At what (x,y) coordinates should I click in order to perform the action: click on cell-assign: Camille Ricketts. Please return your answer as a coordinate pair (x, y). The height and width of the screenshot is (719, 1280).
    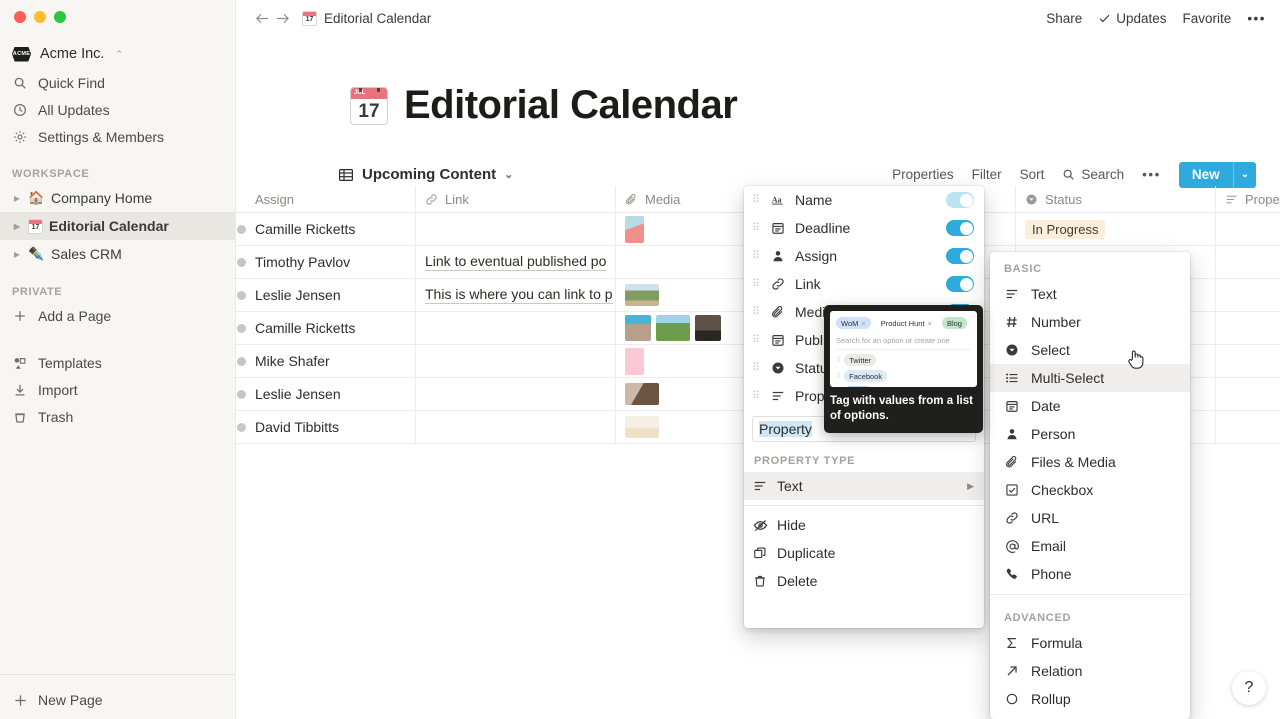
    Looking at the image, I should click on (331, 229).